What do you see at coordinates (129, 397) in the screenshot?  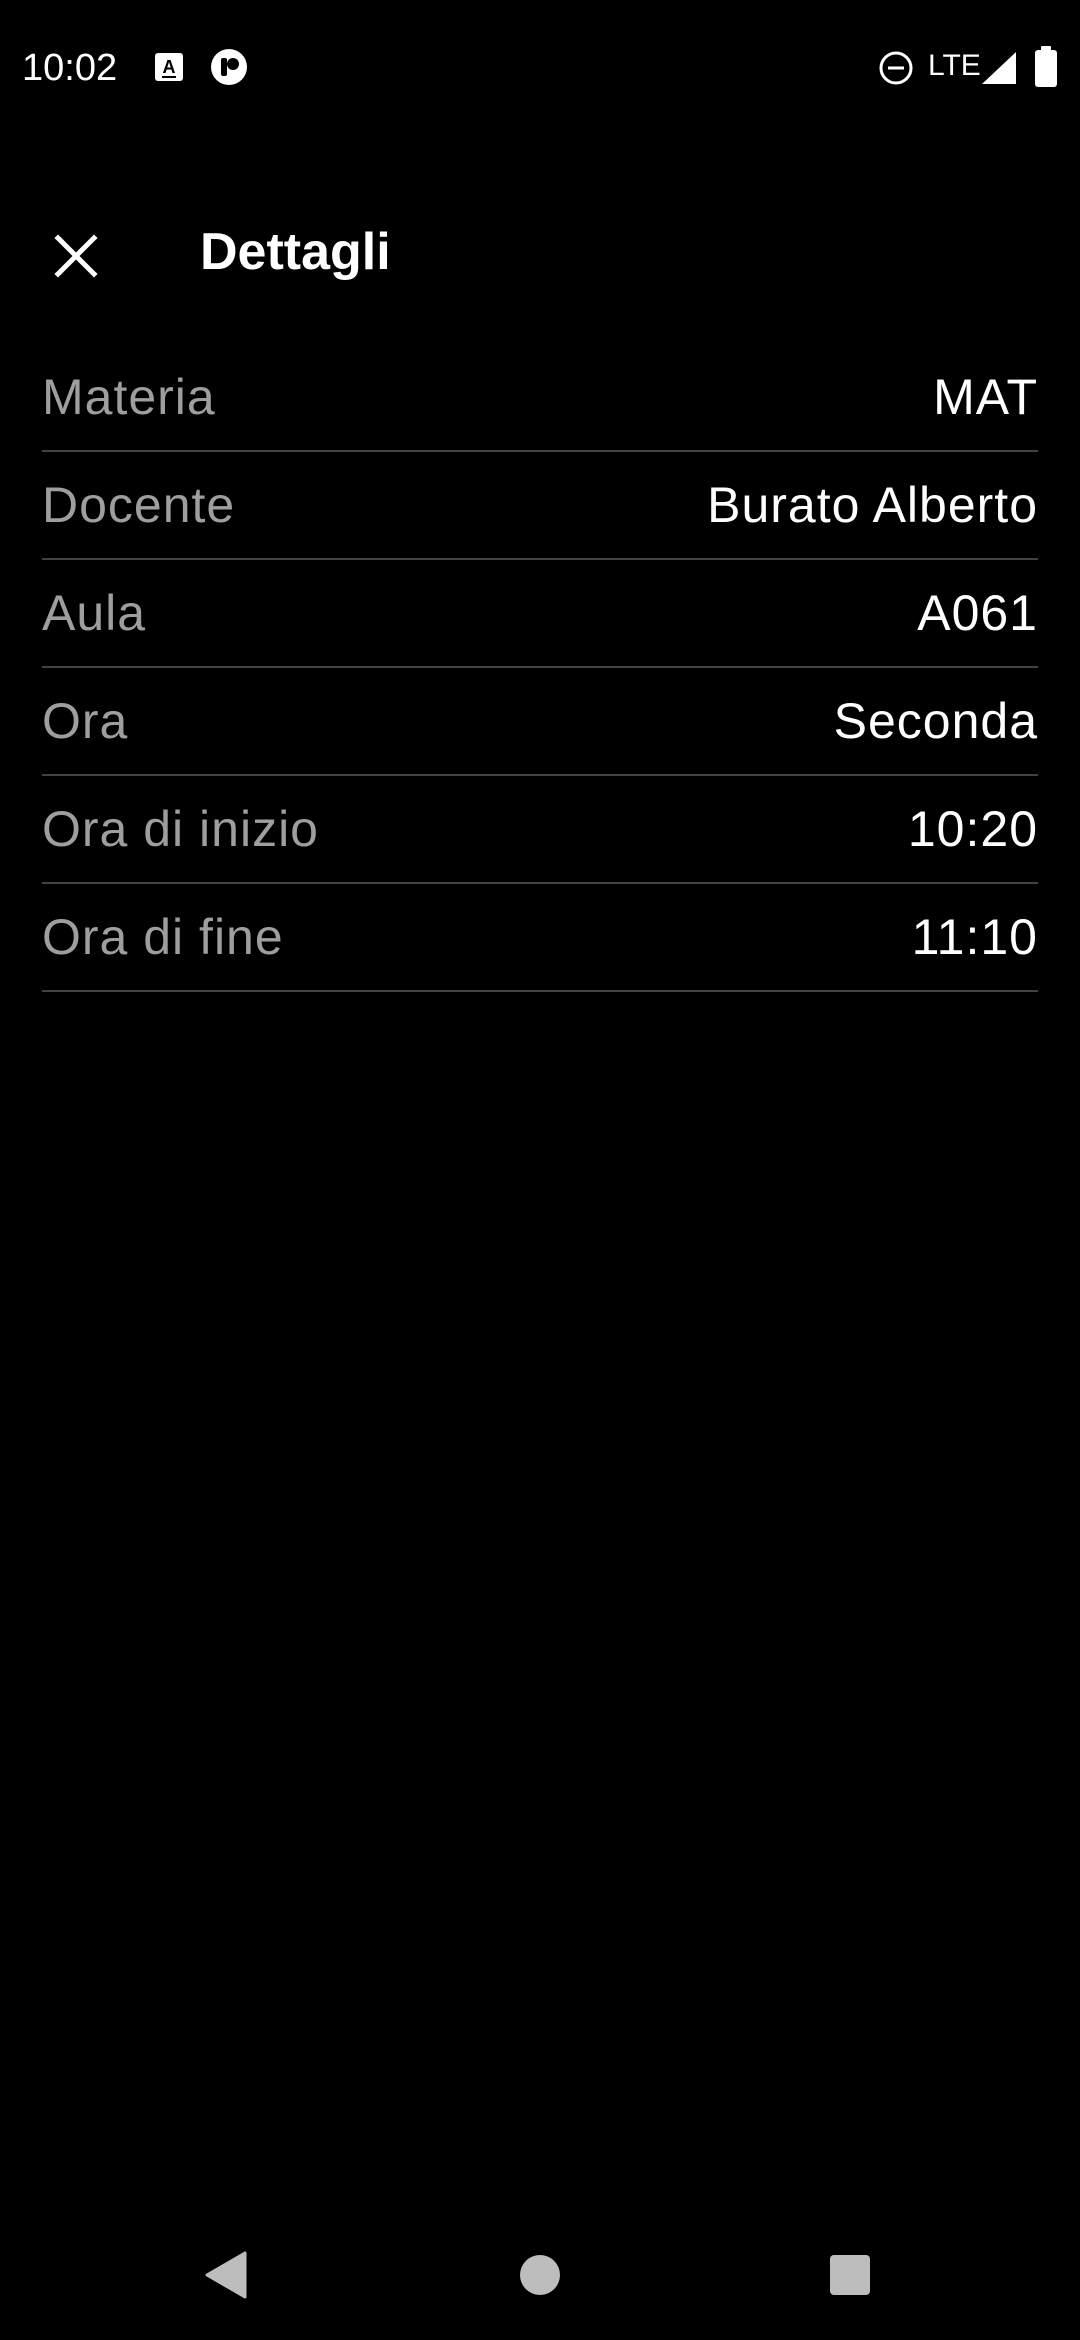 I see `detail-label: Materia` at bounding box center [129, 397].